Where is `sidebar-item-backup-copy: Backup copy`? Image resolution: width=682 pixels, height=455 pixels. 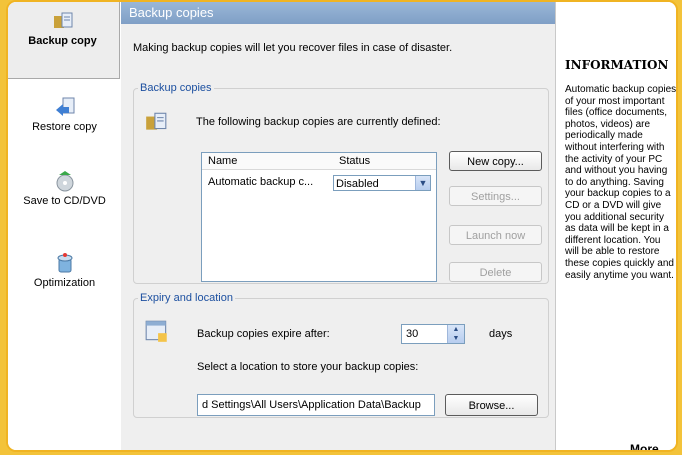
sidebar-item-backup-copy: Backup copy is located at coordinates (64, 40).